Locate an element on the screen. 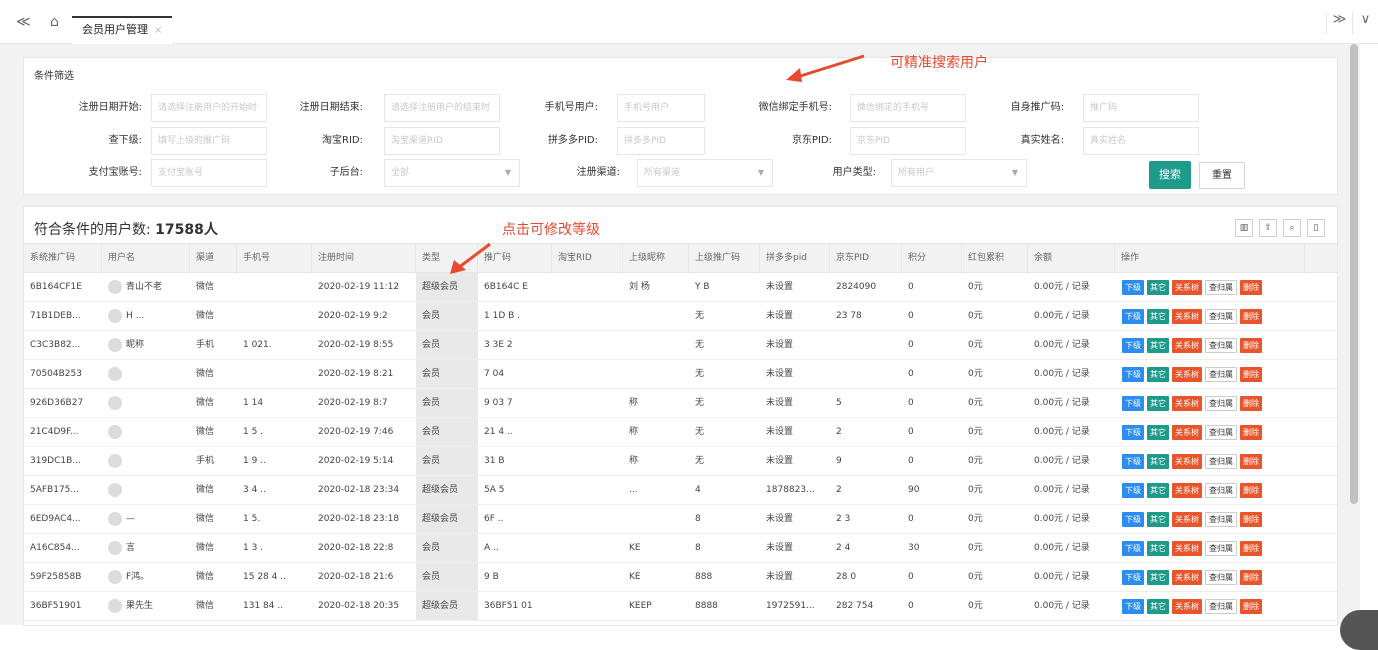 This screenshot has height=650, width=1378. column-header: 淘宝RID is located at coordinates (587, 259).